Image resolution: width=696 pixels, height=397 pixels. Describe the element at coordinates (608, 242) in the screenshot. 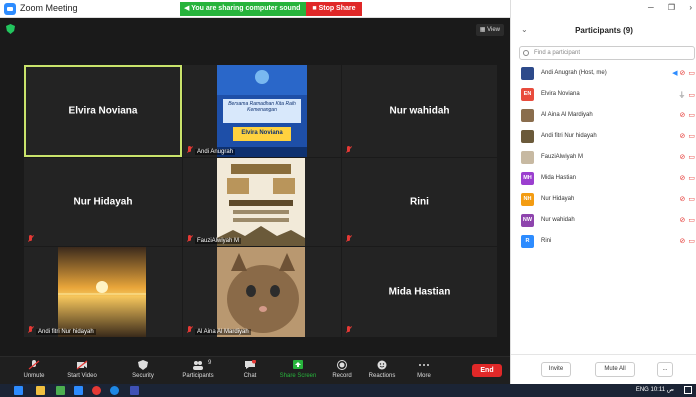

I see `participant-row: R Rini ⊘ ▭` at that location.